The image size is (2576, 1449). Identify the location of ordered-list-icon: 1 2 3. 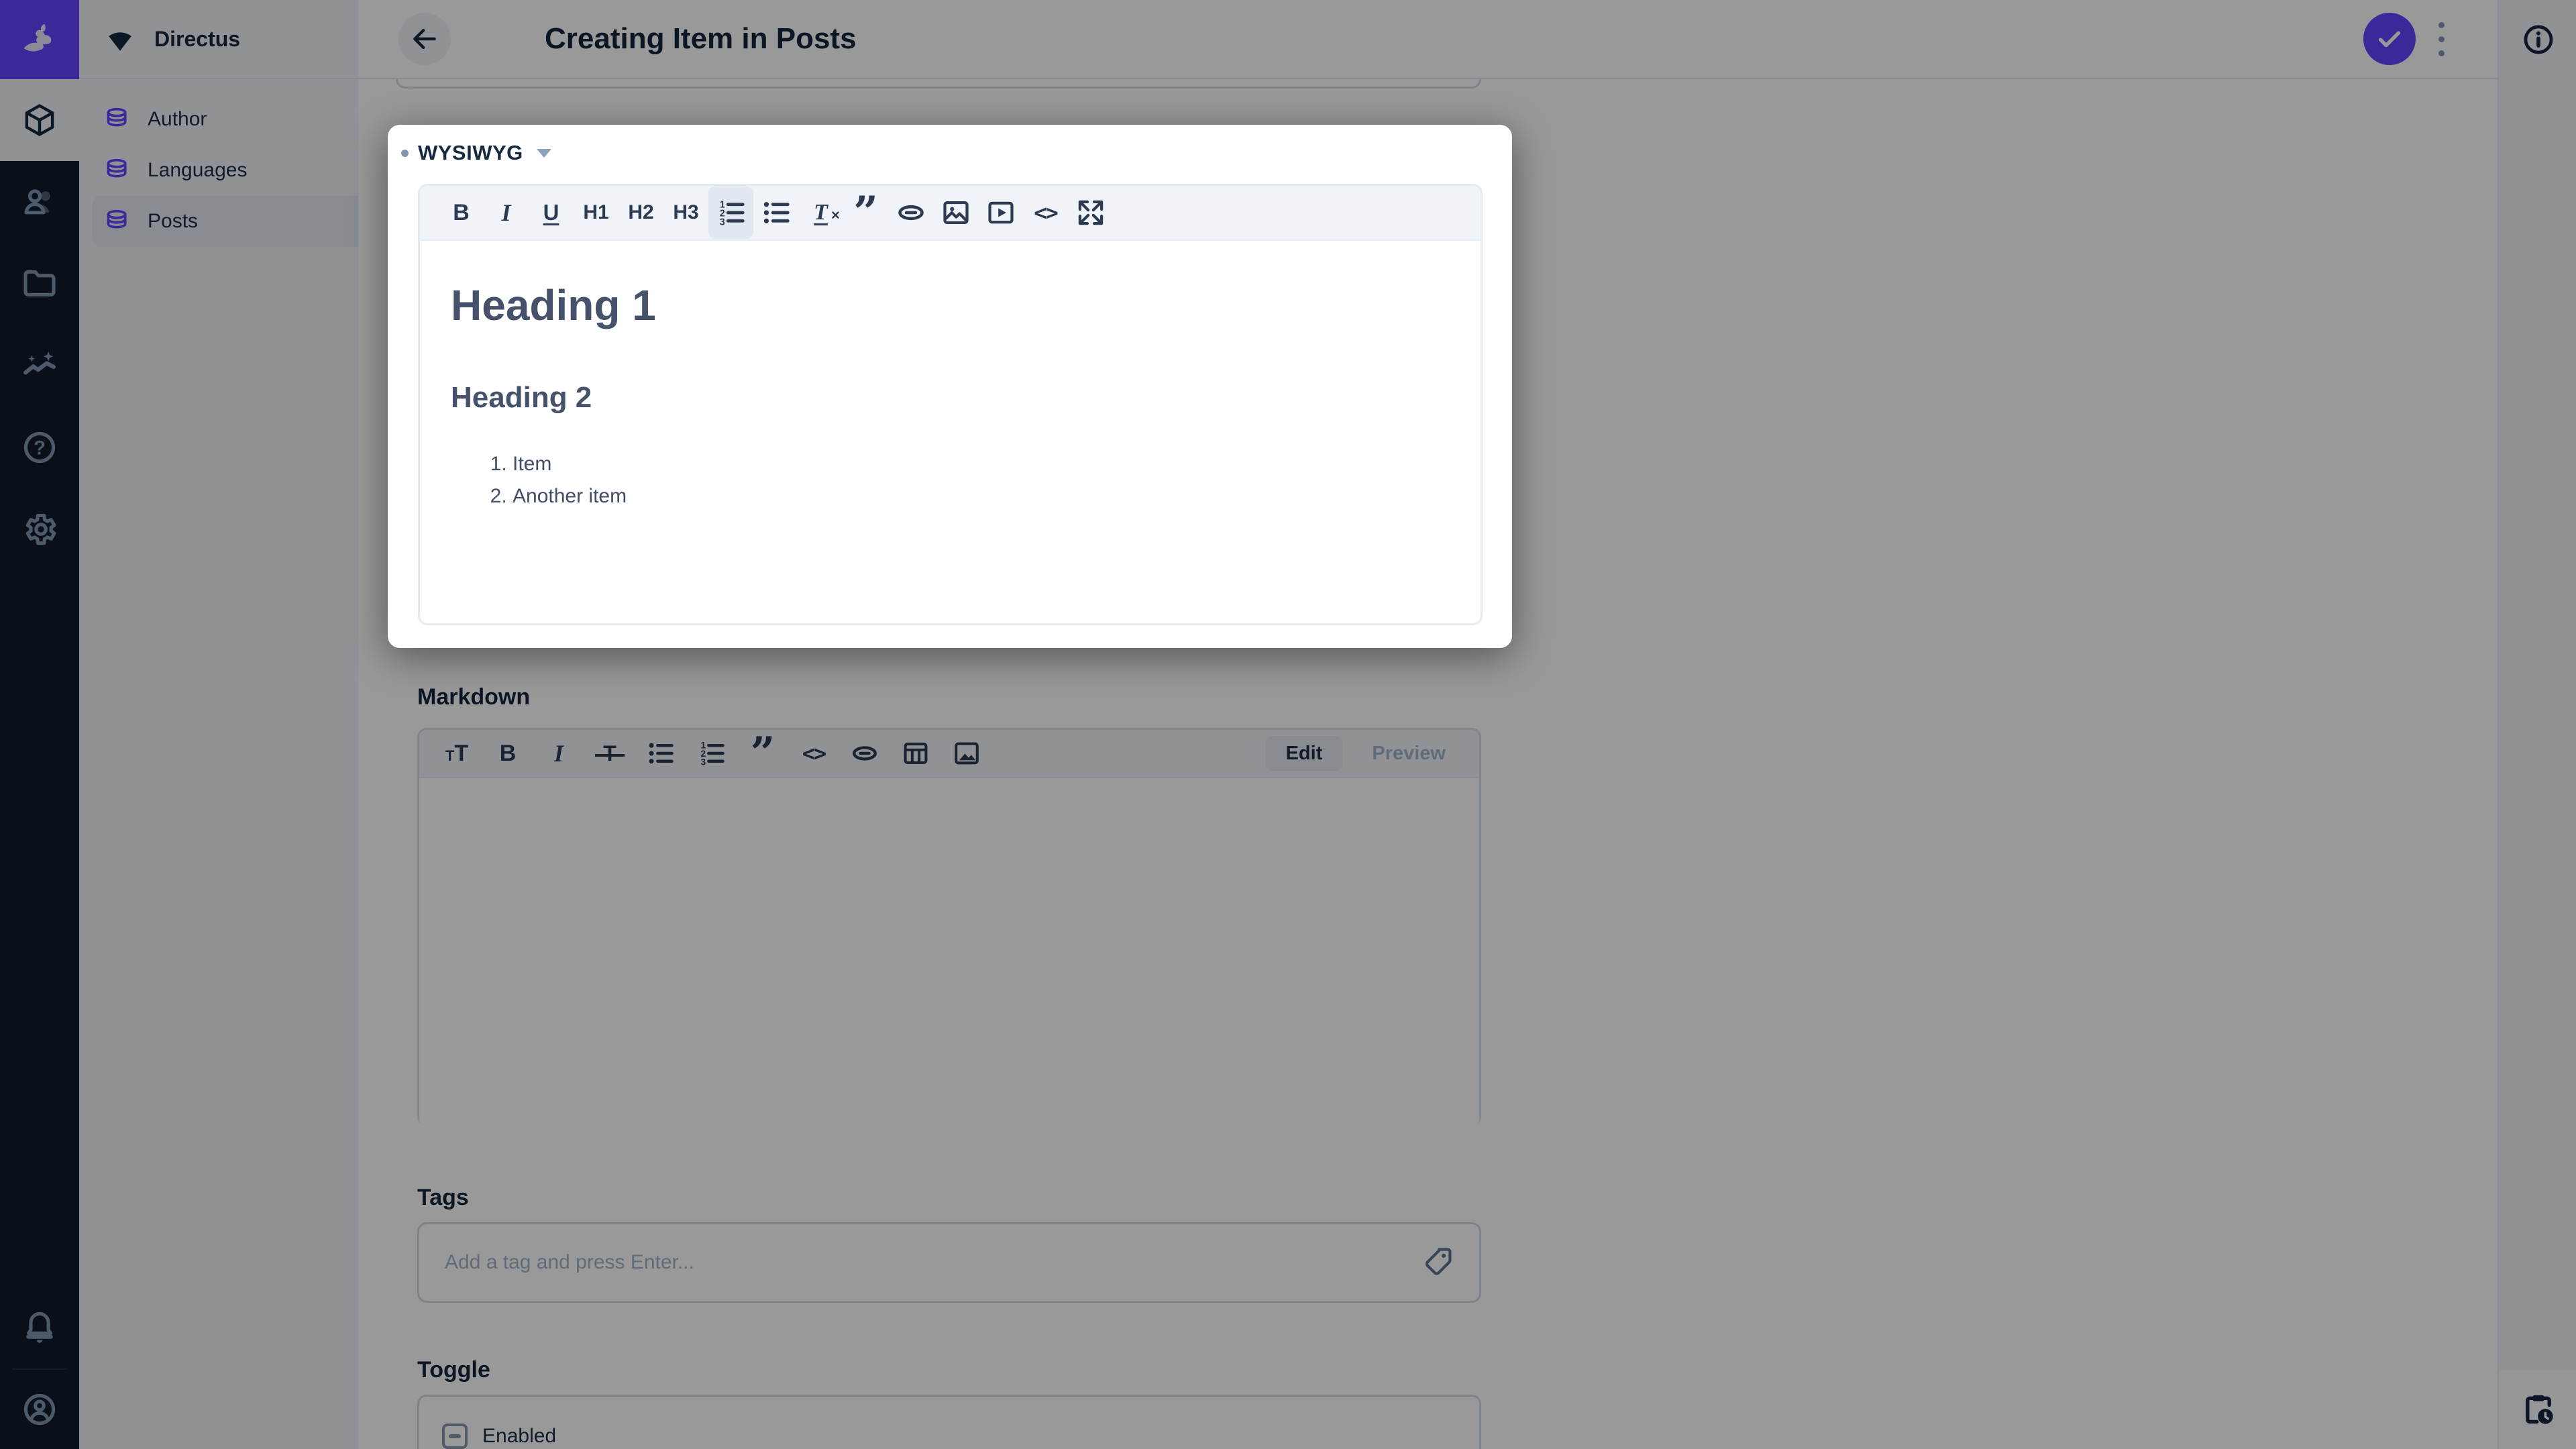
(732, 213).